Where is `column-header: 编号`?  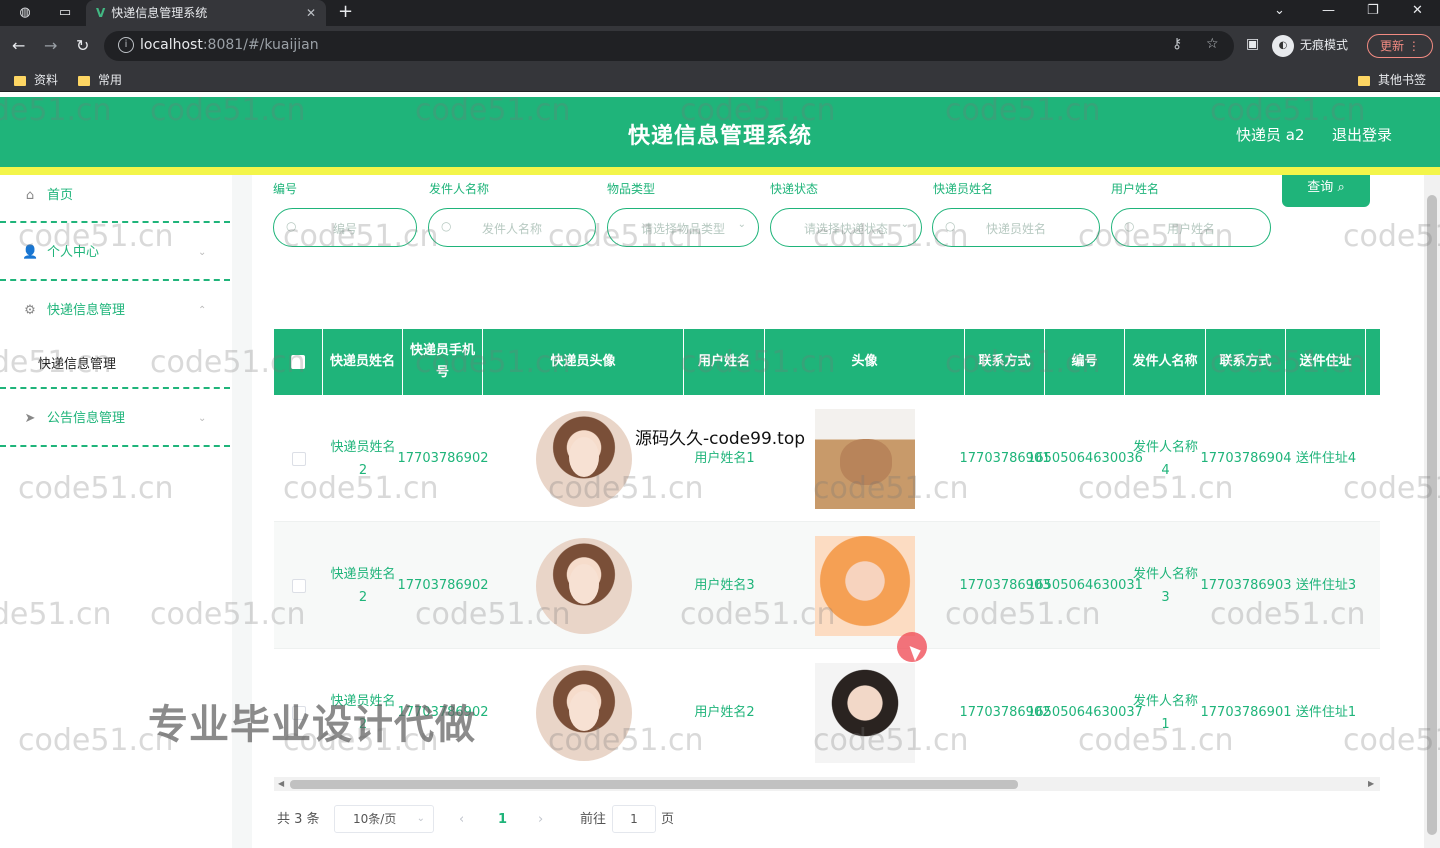 column-header: 编号 is located at coordinates (1085, 362).